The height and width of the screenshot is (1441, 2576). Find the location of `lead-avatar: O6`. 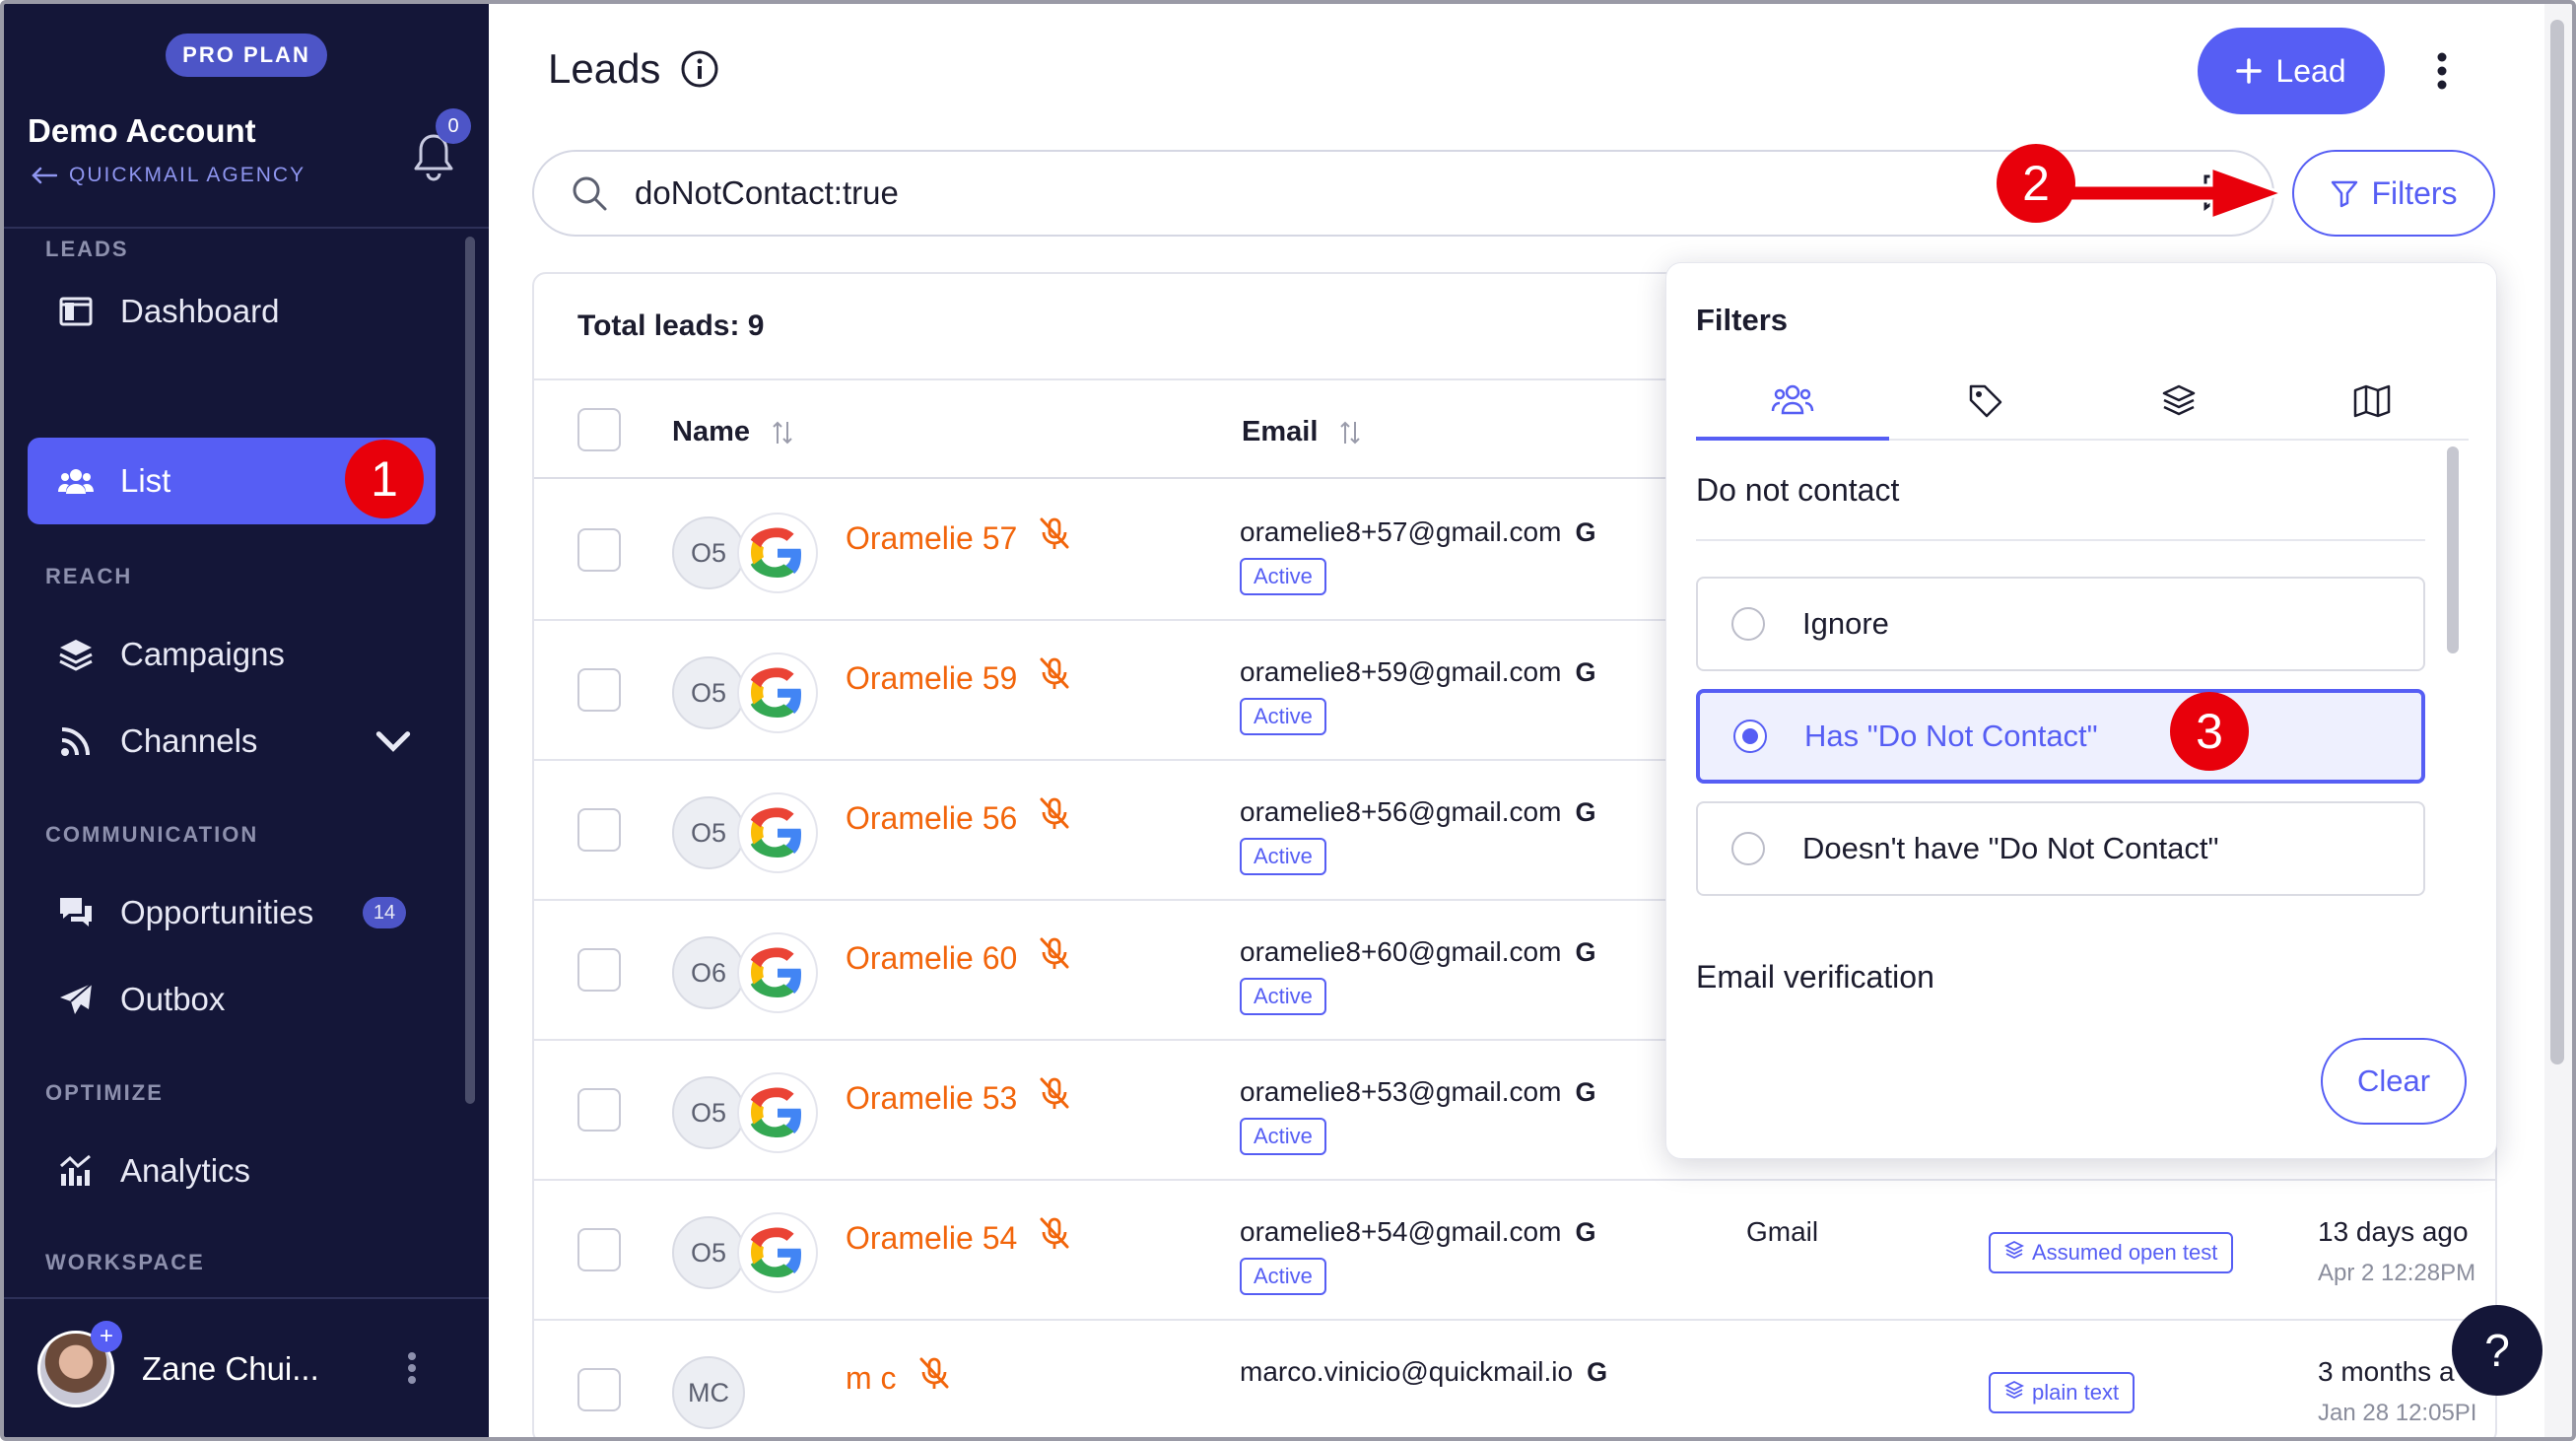

lead-avatar: O6 is located at coordinates (708, 972).